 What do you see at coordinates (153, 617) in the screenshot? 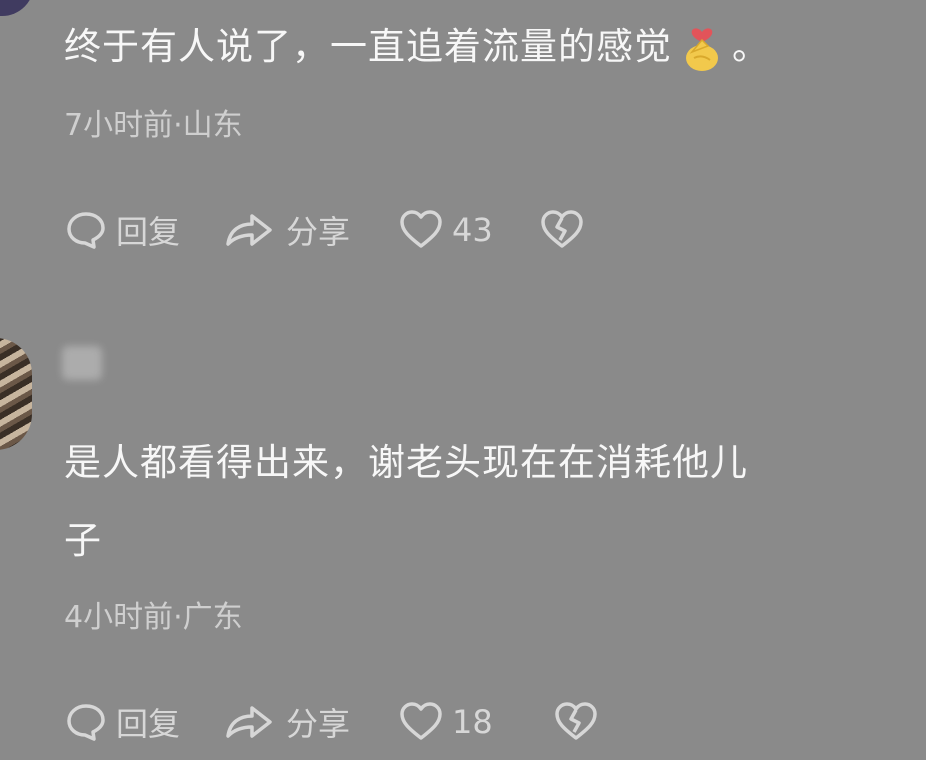
I see `comment-meta: 4小时前·广东` at bounding box center [153, 617].